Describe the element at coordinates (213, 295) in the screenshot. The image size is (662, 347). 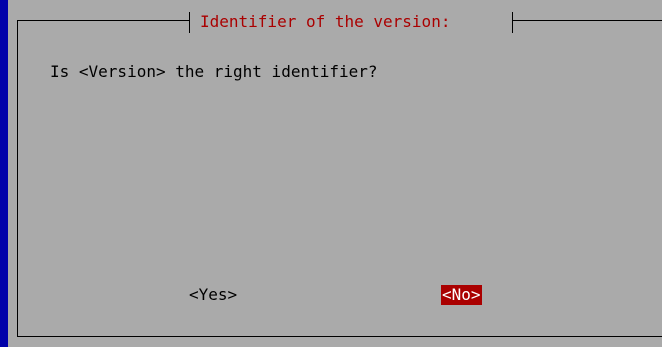
I see `yes-button: <Yes>` at that location.